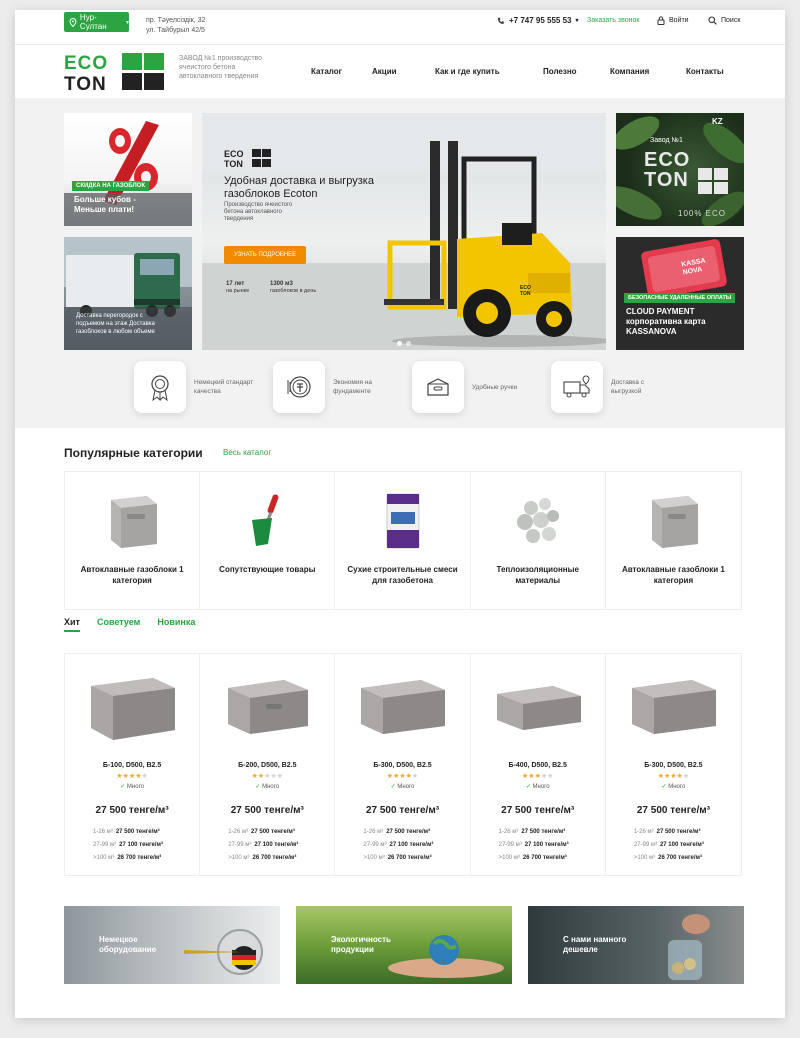 The width and height of the screenshot is (800, 1038). I want to click on discount-badge: СКИДКА НА ГАЗОБЛОК, so click(110, 186).